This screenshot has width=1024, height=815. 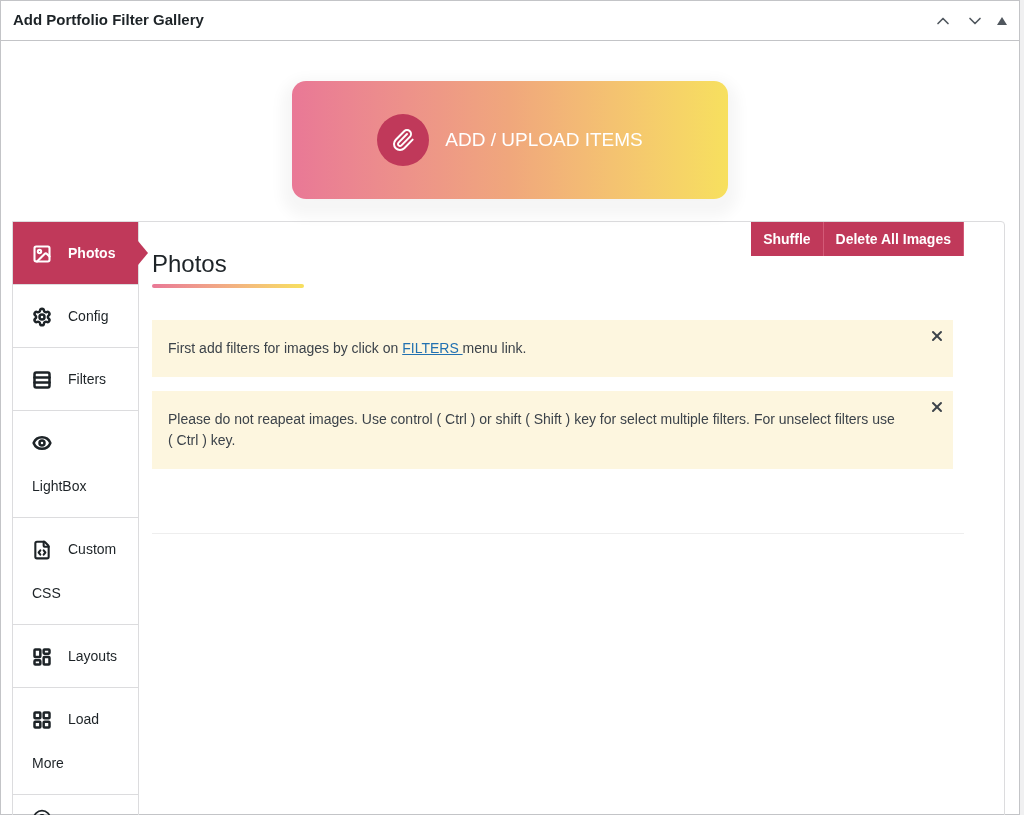 I want to click on window-title: Add Portfolio Filter Gallery, so click(x=109, y=20).